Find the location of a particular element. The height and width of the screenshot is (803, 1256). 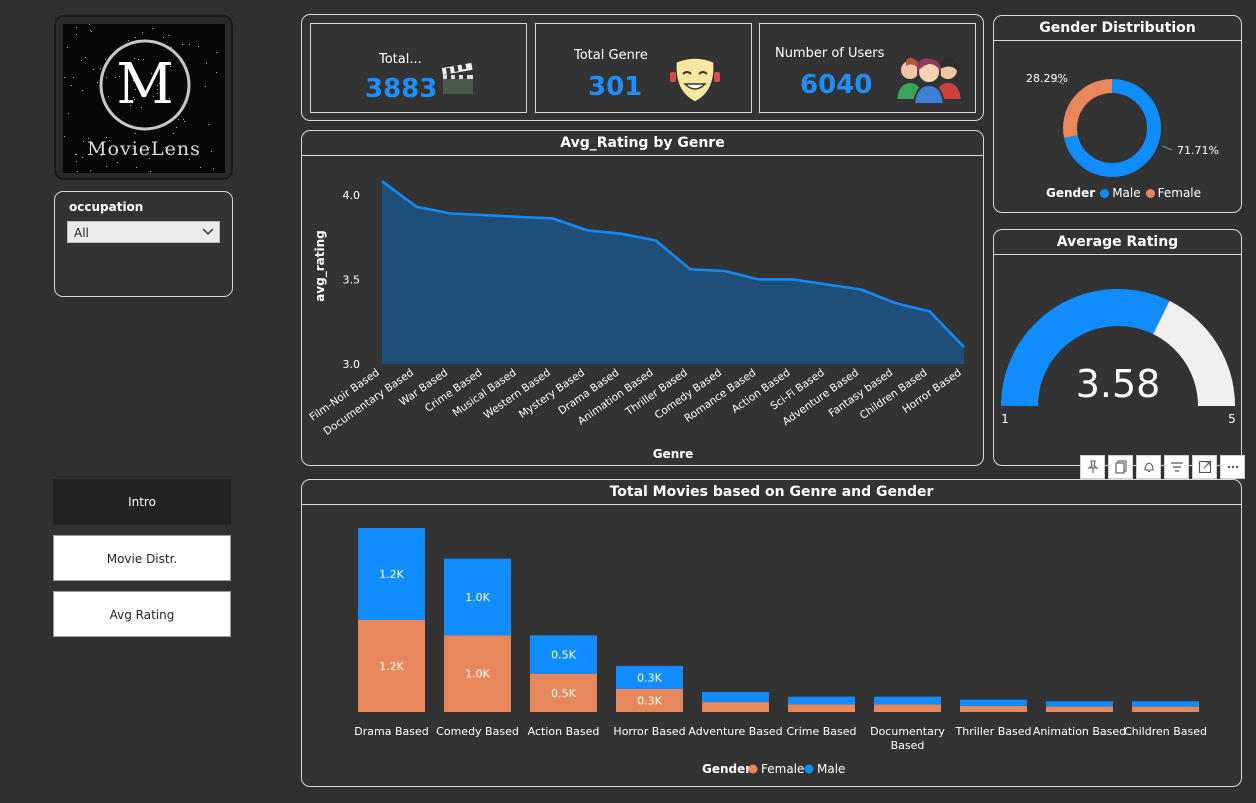

kpi-value: 301 is located at coordinates (615, 87).